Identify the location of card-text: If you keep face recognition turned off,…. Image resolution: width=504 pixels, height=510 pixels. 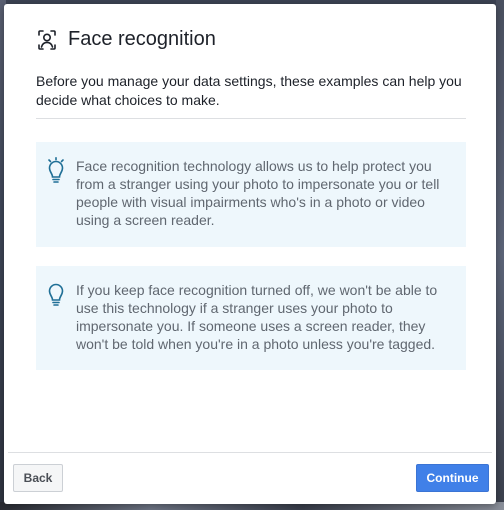
(257, 317).